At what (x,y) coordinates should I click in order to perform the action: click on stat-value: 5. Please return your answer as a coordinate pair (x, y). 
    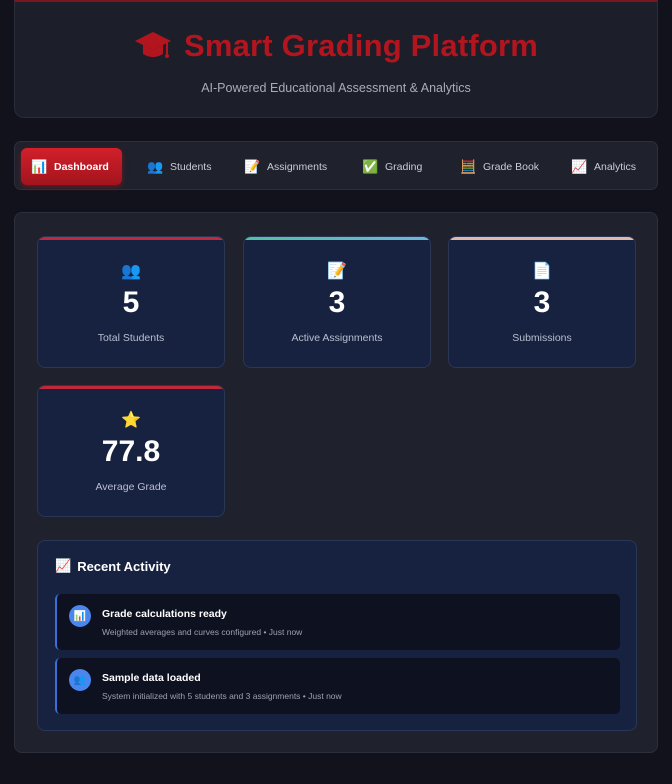
    Looking at the image, I should click on (131, 302).